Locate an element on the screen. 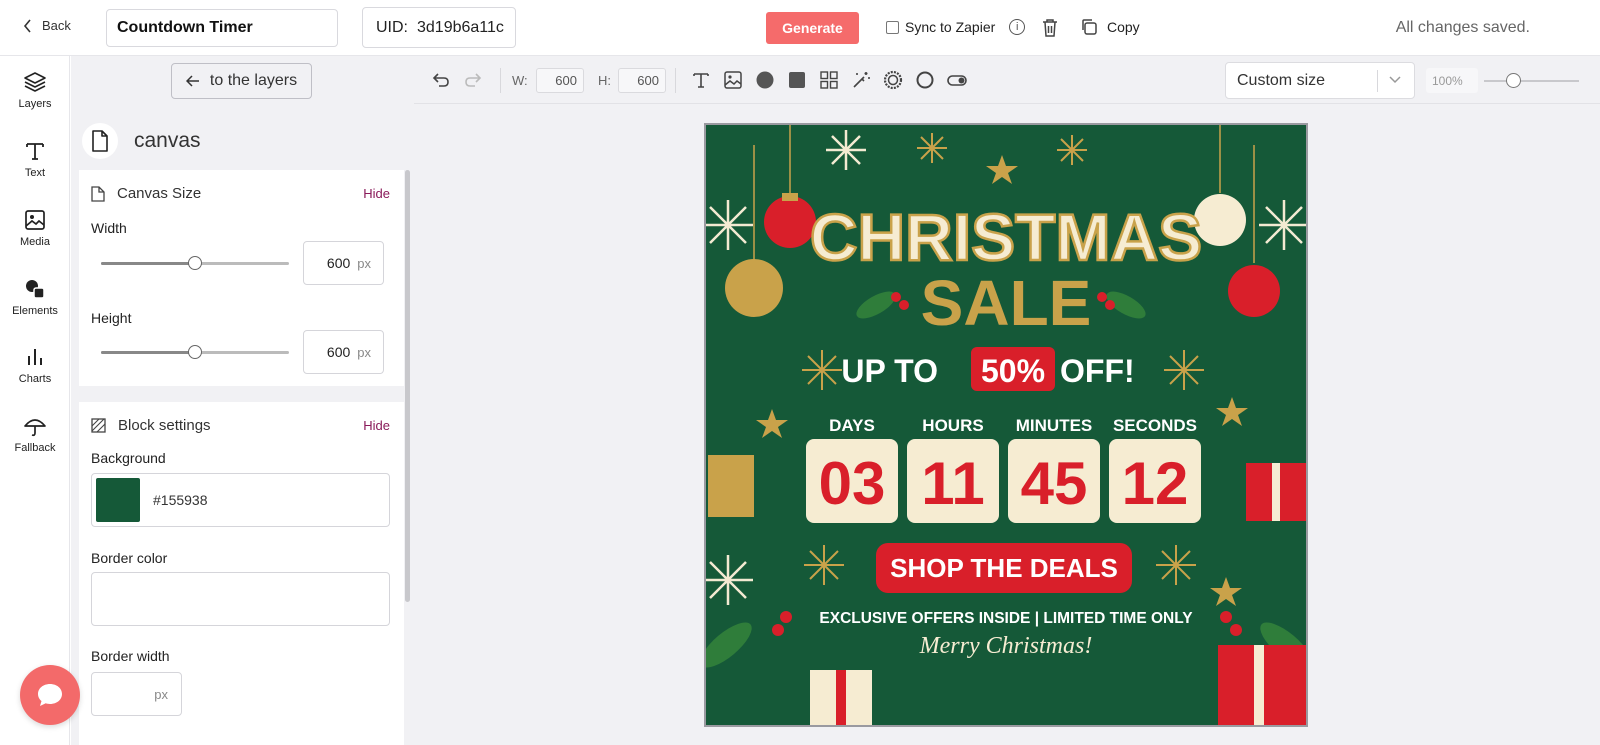 This screenshot has height=745, width=1600. zoom-slider-handle is located at coordinates (1513, 80).